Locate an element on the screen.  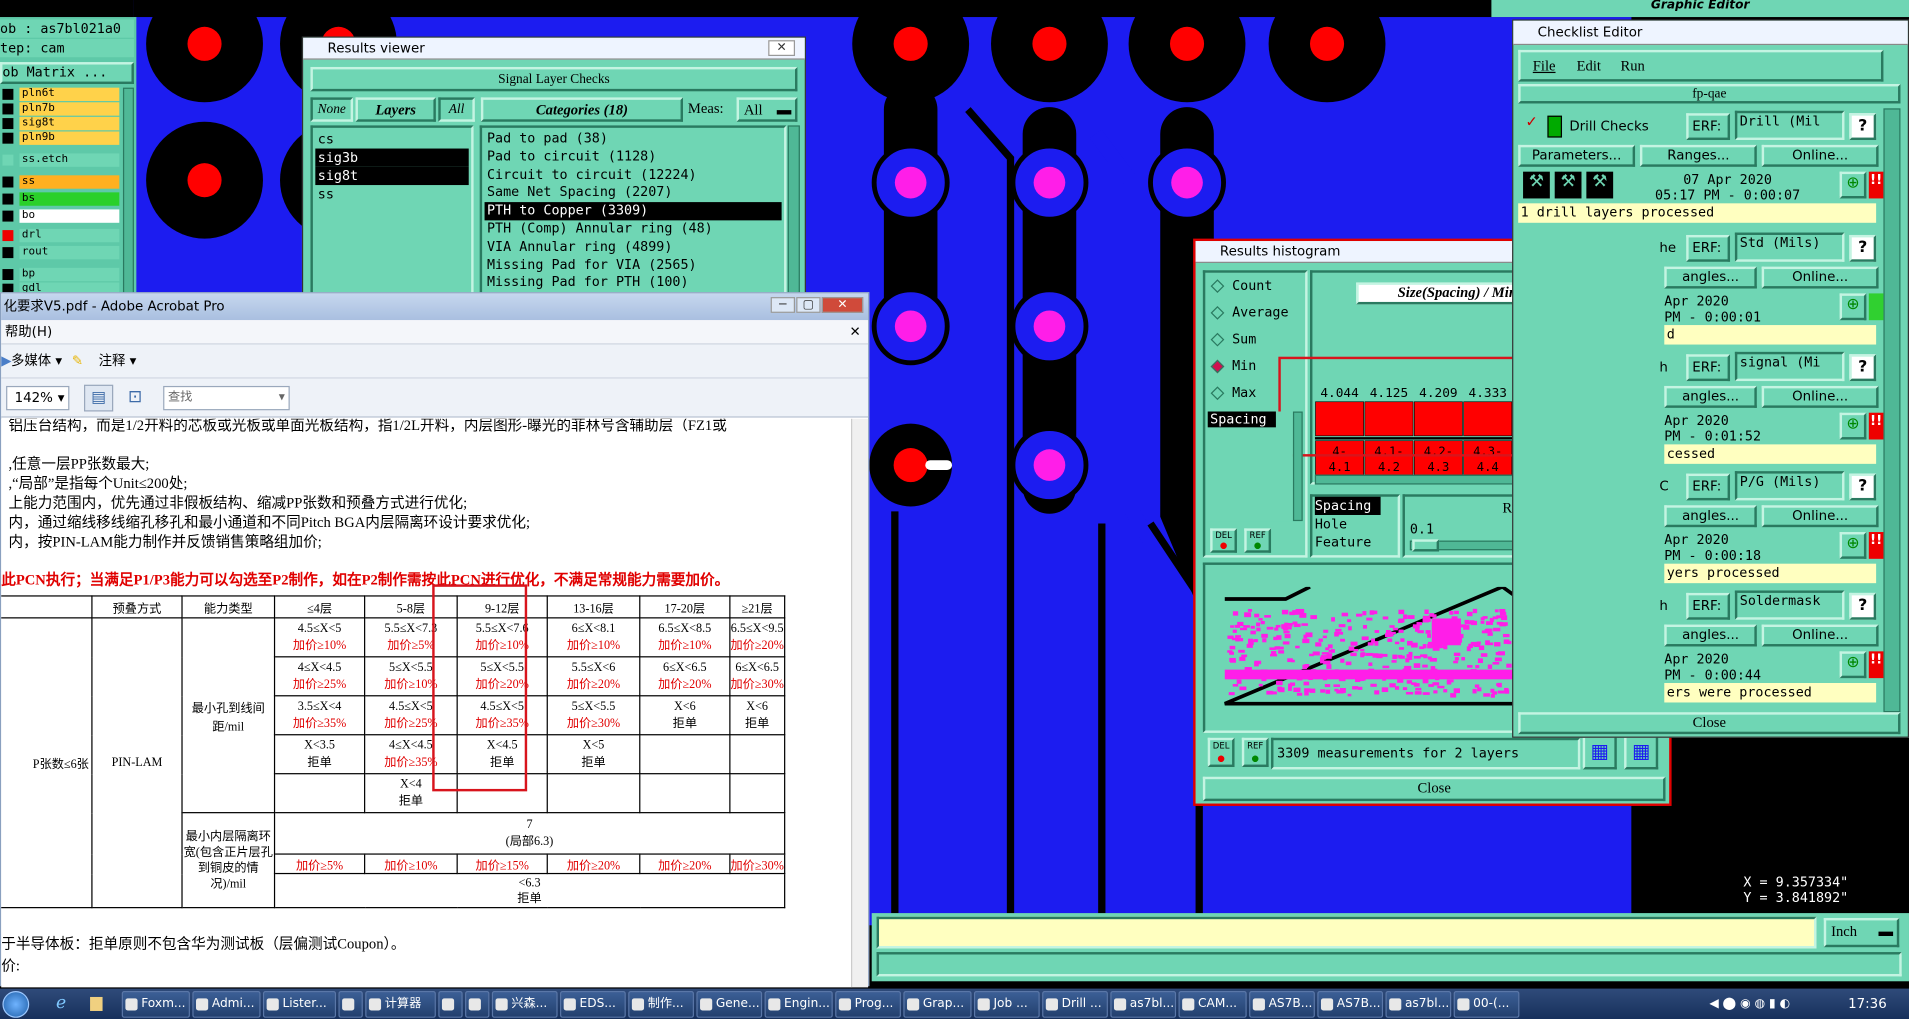
none-button: None is located at coordinates (332, 109).